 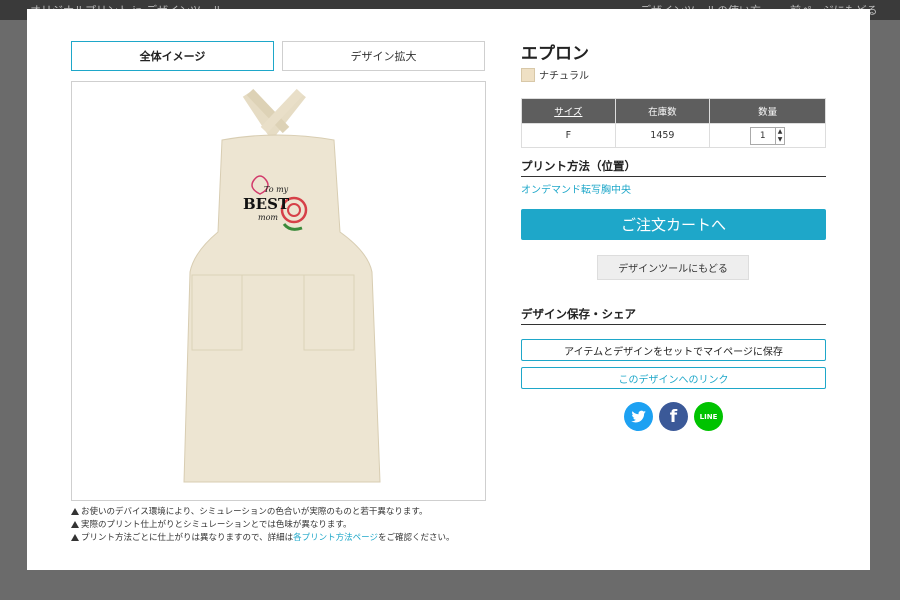 I want to click on print-method-page-link: 各プリント方法ページ, so click(x=335, y=538).